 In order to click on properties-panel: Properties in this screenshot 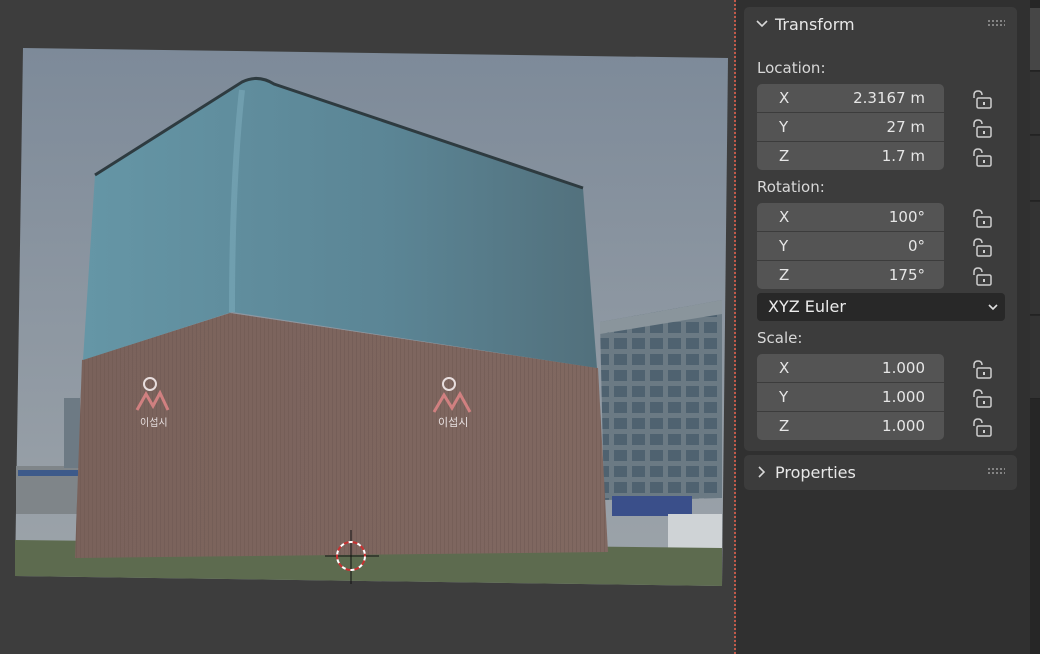, I will do `click(880, 472)`.